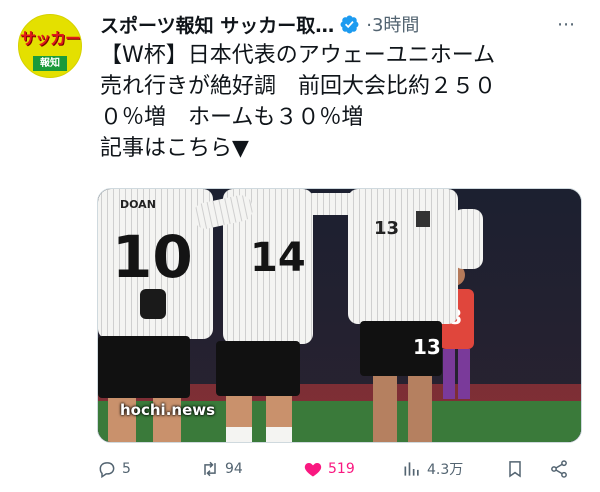 This screenshot has width=600, height=492. Describe the element at coordinates (395, 25) in the screenshot. I see `time-value: 3時間` at that location.